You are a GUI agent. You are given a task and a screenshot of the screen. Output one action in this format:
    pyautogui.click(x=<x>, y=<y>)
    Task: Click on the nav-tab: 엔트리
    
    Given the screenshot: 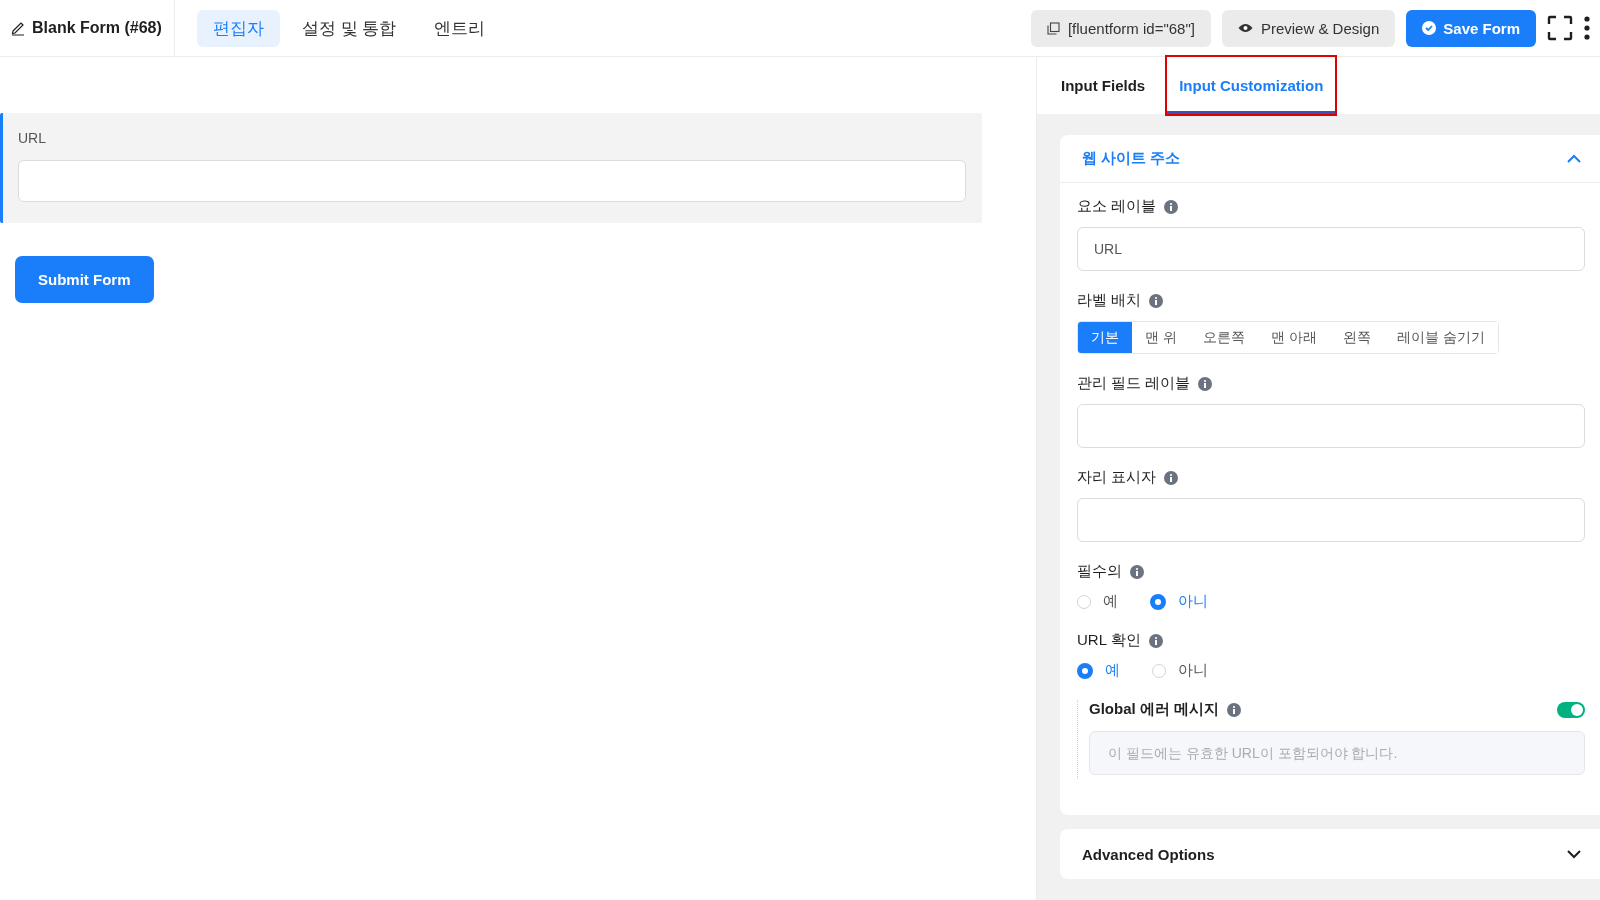 What is the action you would take?
    pyautogui.click(x=460, y=28)
    